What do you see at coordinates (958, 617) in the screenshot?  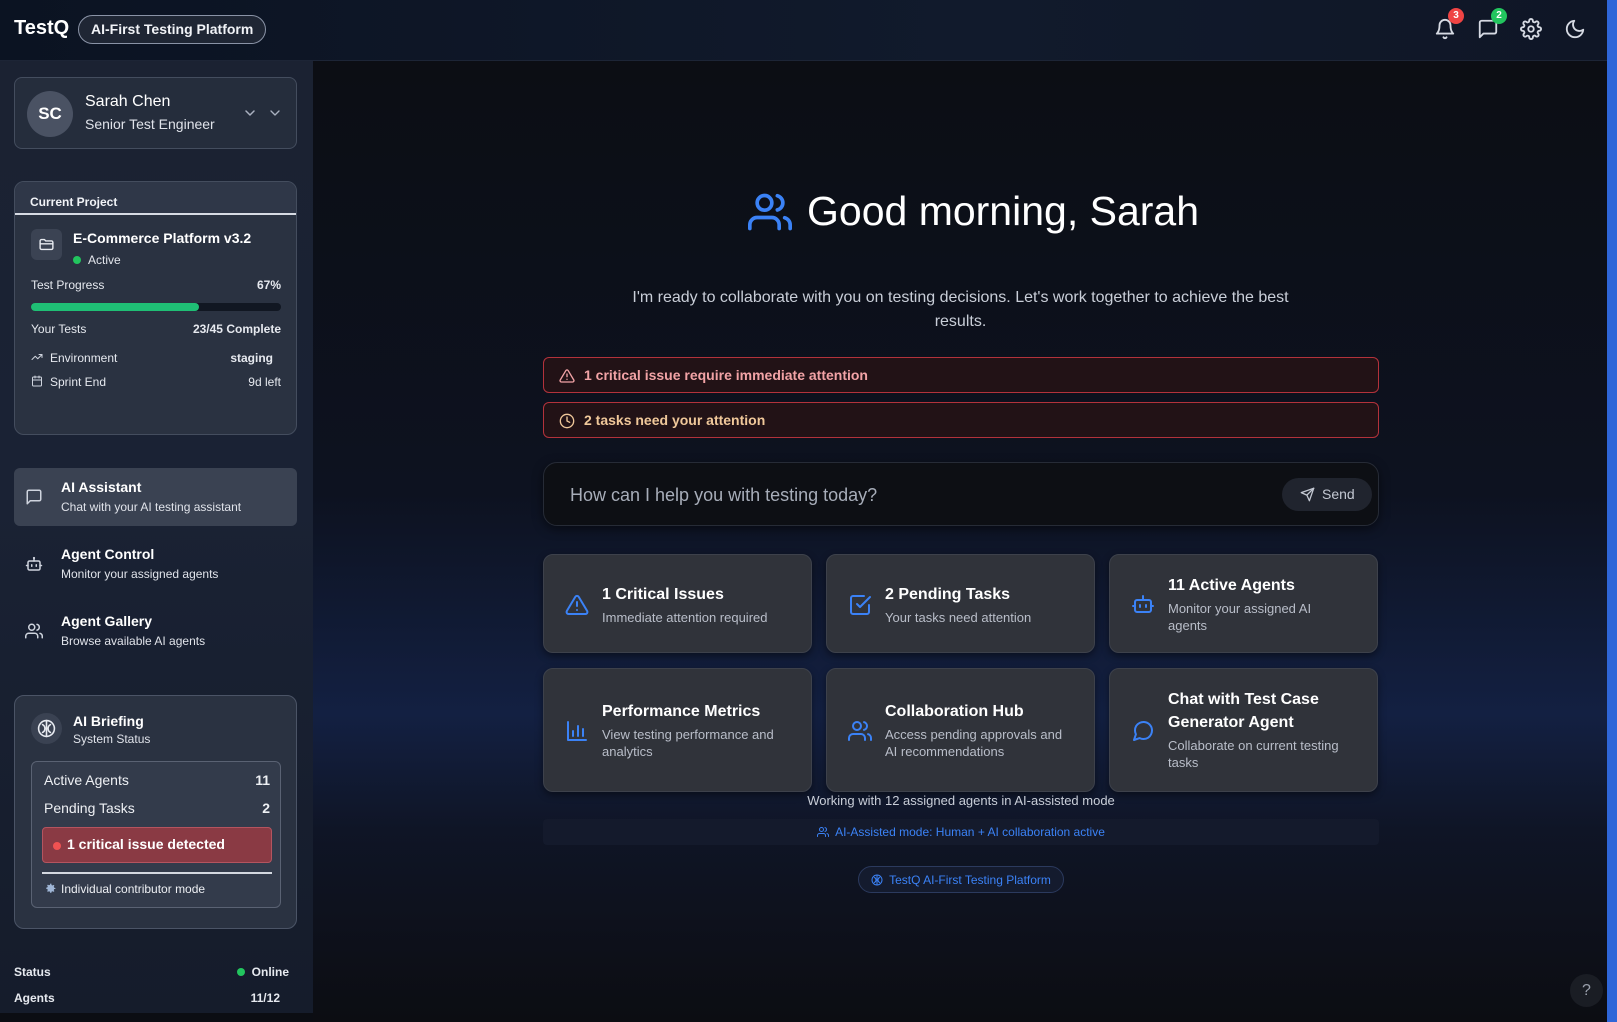 I see `card-description: Your tasks need attention` at bounding box center [958, 617].